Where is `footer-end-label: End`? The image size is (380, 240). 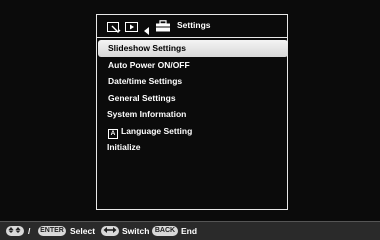 footer-end-label: End is located at coordinates (189, 231).